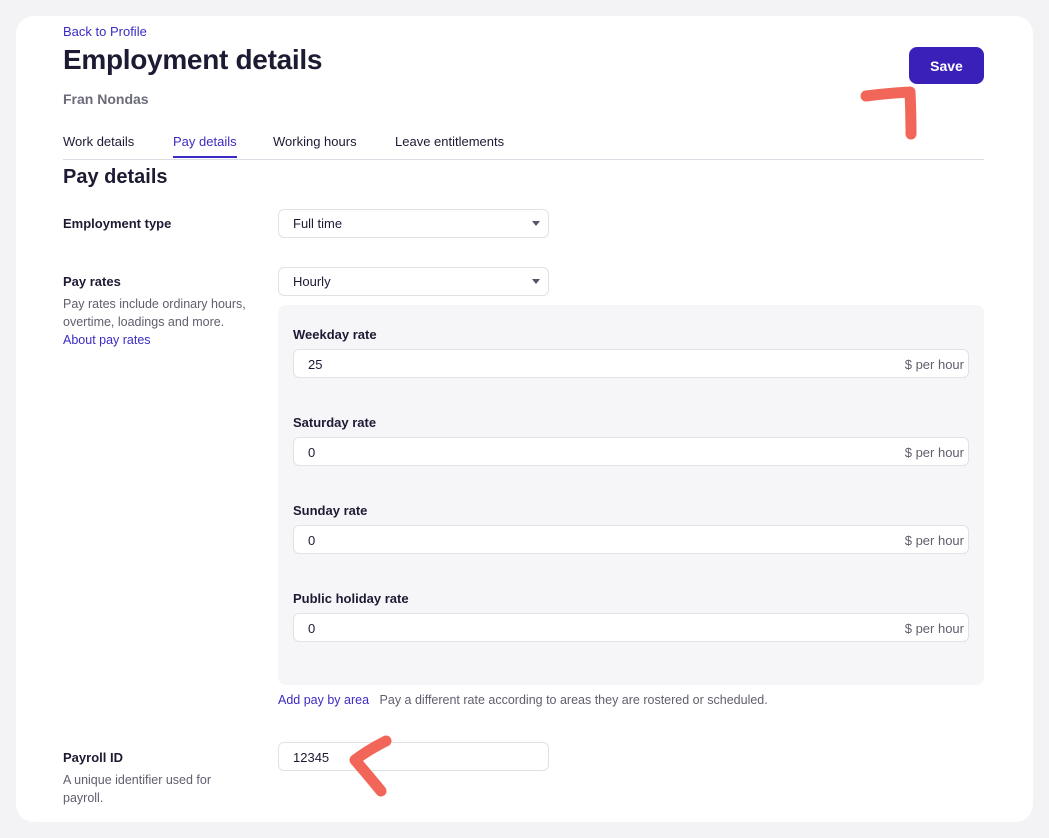 The width and height of the screenshot is (1049, 838). I want to click on public-holiday-rate-input: 0 $ per hour, so click(631, 627).